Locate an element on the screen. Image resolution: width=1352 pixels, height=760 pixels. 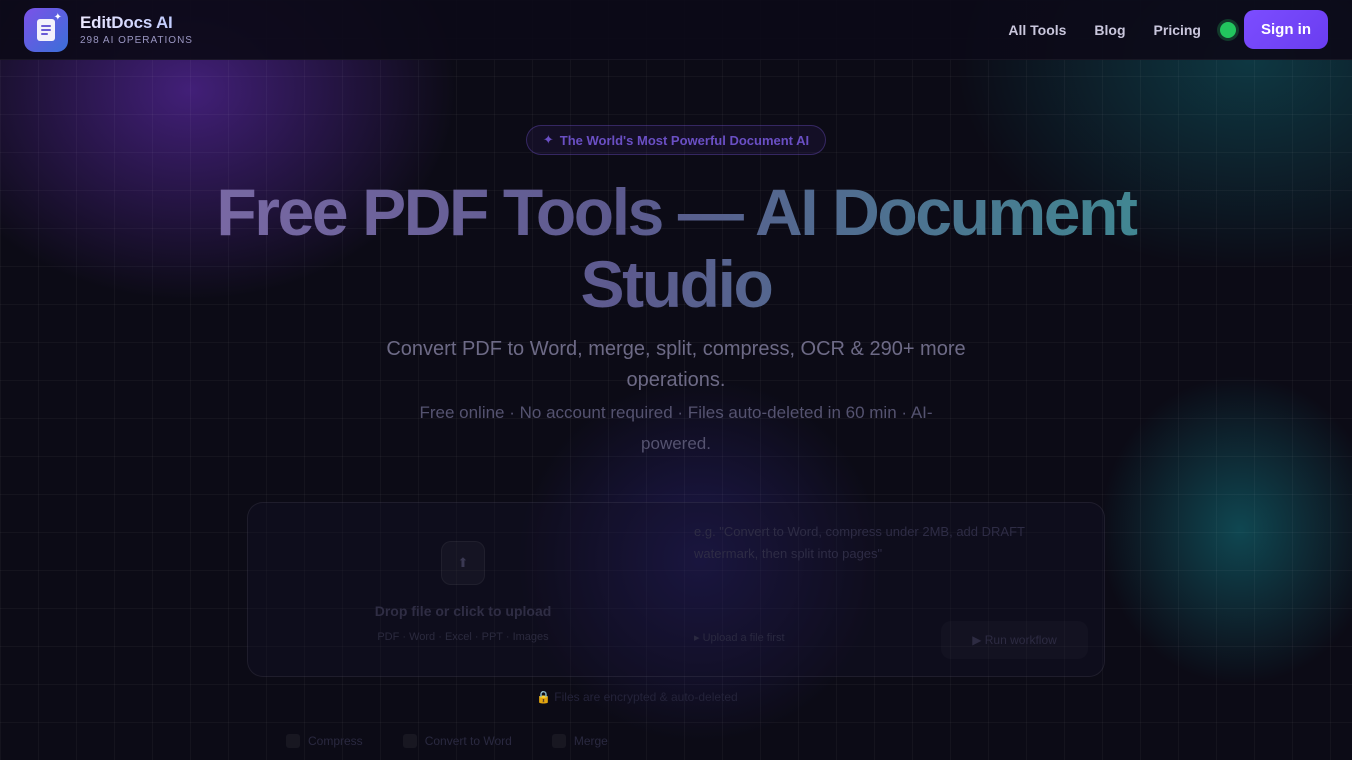
logo: ✦ is located at coordinates (46, 29).